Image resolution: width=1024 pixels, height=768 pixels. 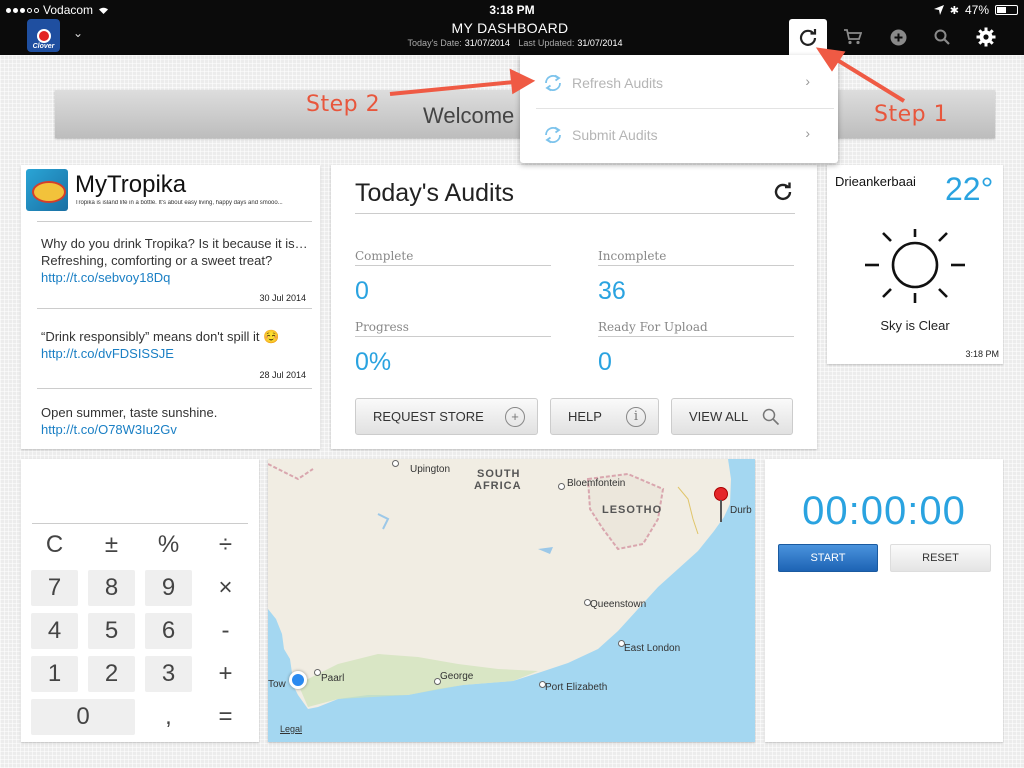 What do you see at coordinates (168, 674) in the screenshot?
I see `calc-key-3: 3` at bounding box center [168, 674].